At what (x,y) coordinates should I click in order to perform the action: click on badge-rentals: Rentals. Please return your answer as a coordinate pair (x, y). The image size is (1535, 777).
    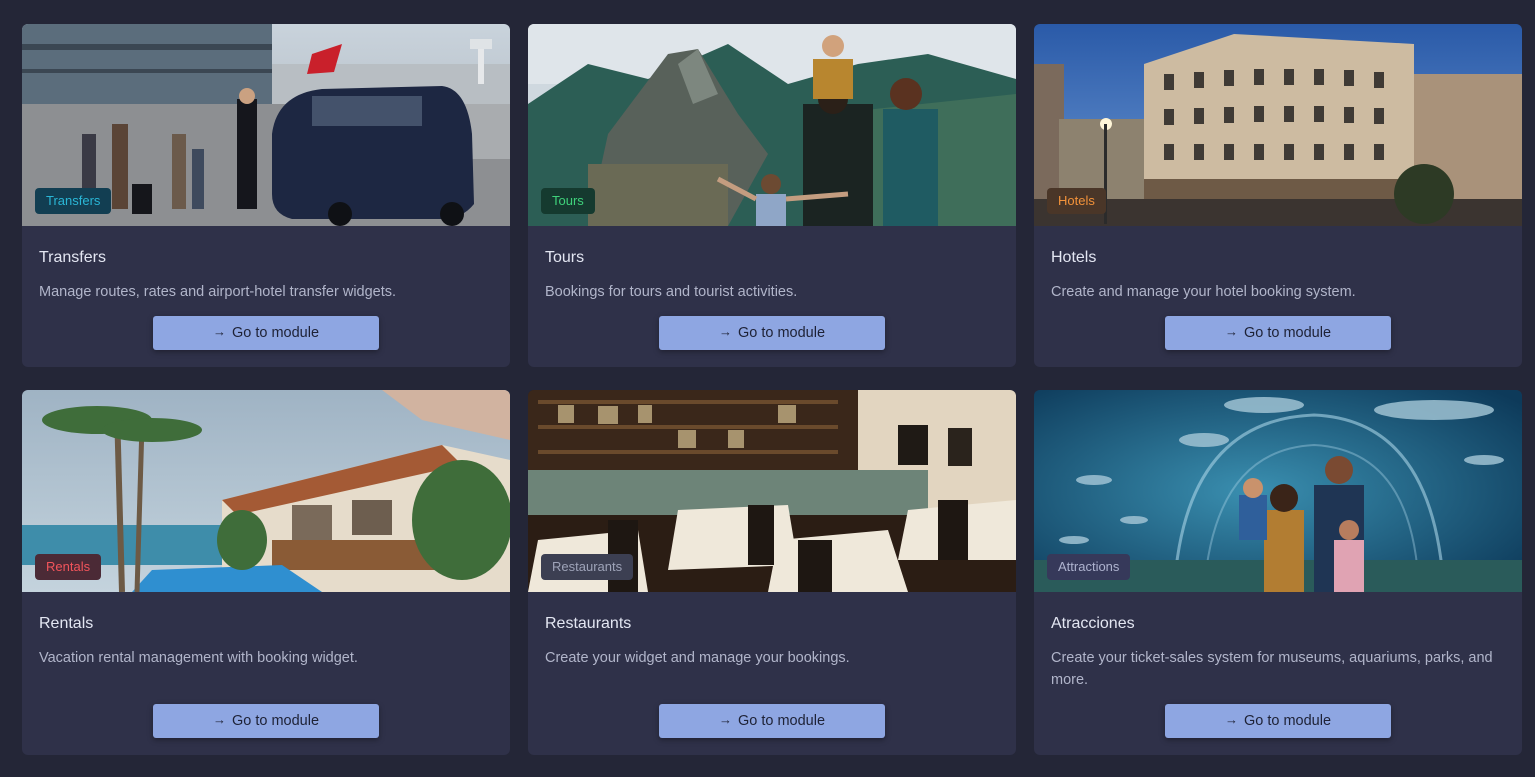
    Looking at the image, I should click on (68, 567).